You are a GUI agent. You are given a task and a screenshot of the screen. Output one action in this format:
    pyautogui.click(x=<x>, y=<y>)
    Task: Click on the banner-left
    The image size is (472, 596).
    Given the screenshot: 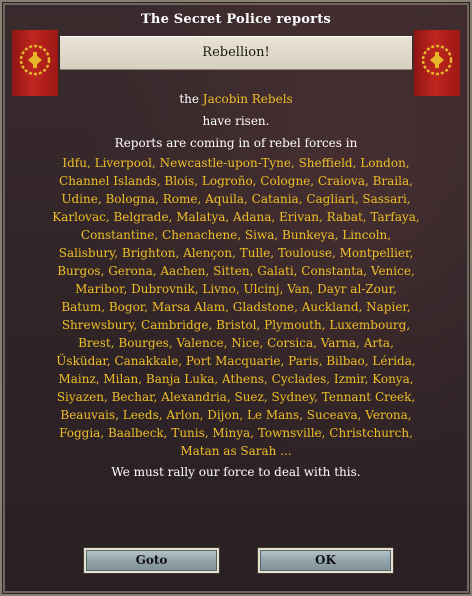 What is the action you would take?
    pyautogui.click(x=35, y=63)
    